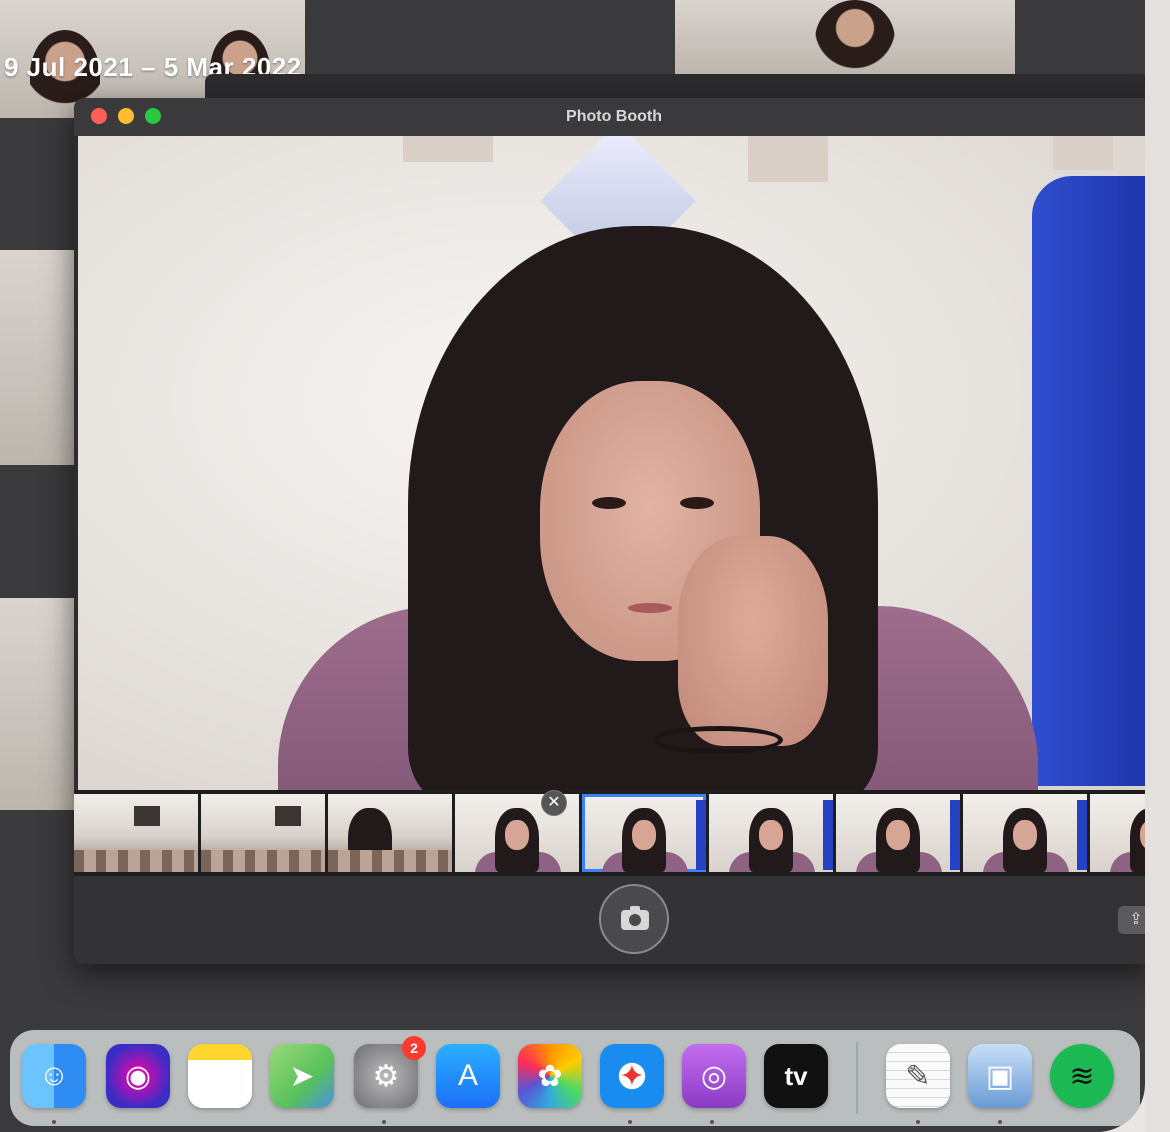  I want to click on window-title: Photo Booth, so click(614, 116).